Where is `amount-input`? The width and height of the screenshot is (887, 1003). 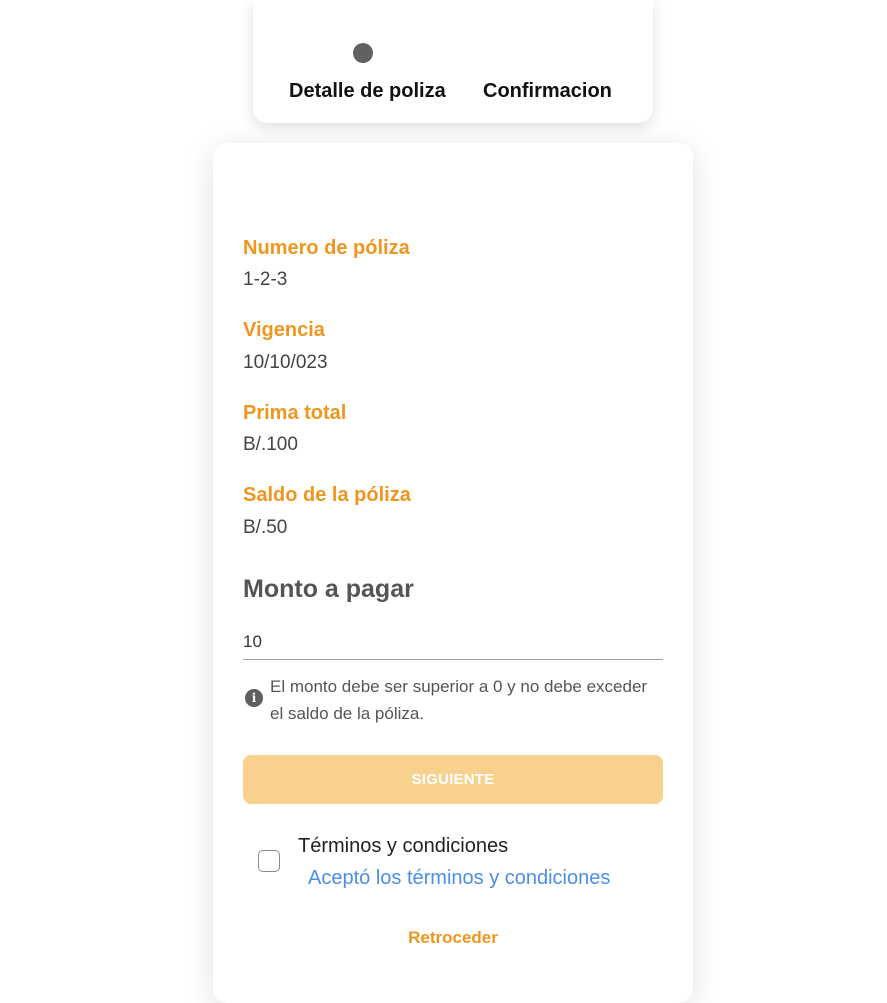 amount-input is located at coordinates (453, 642).